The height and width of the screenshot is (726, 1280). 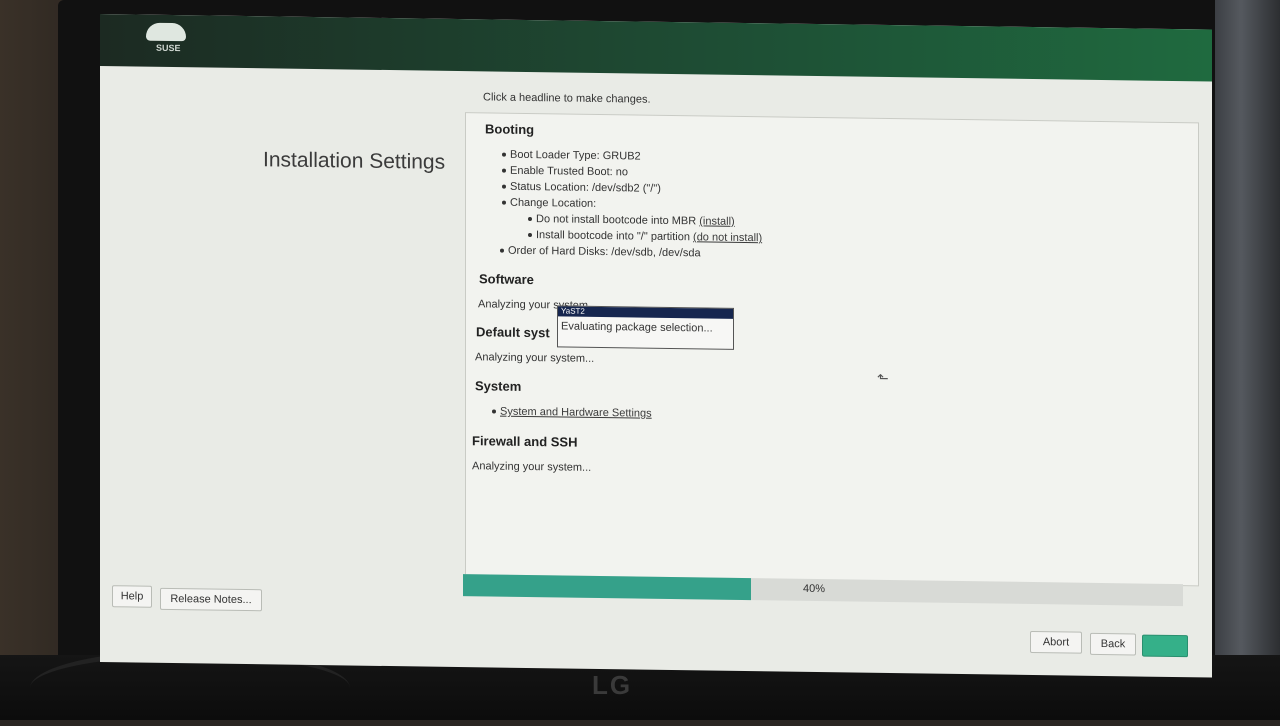 I want to click on booting-item: Order of Hard Disks: /dev/sdb, /dev/sda, so click(x=600, y=252).